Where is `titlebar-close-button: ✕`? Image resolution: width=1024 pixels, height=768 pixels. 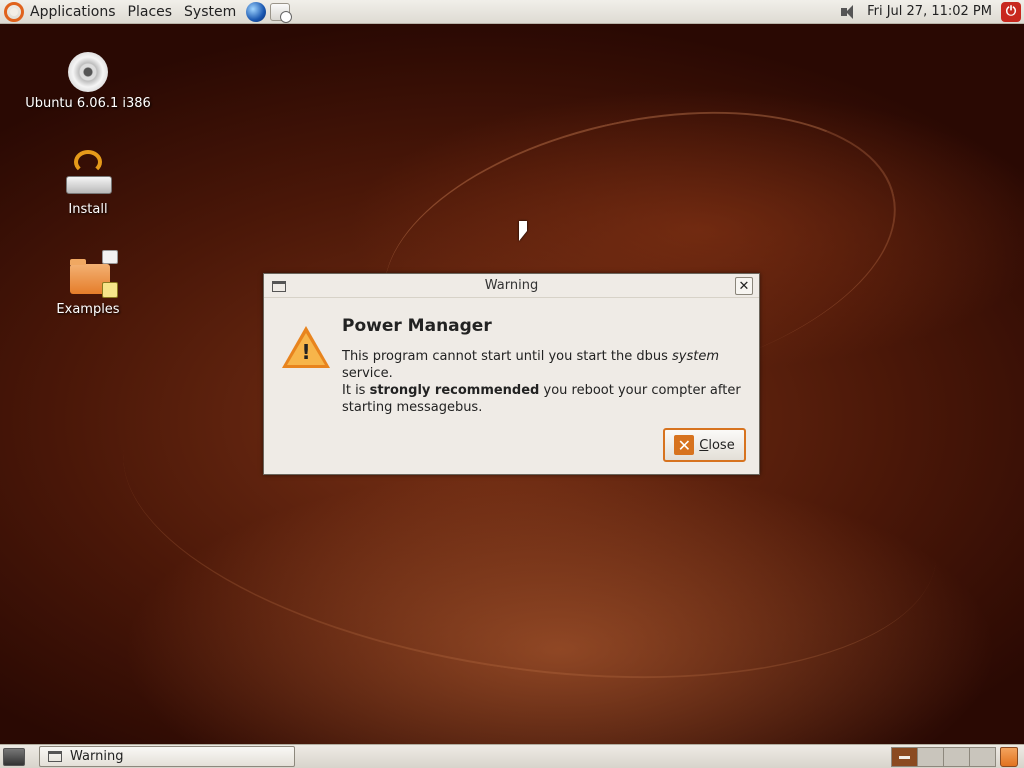
titlebar-close-button: ✕ is located at coordinates (744, 286).